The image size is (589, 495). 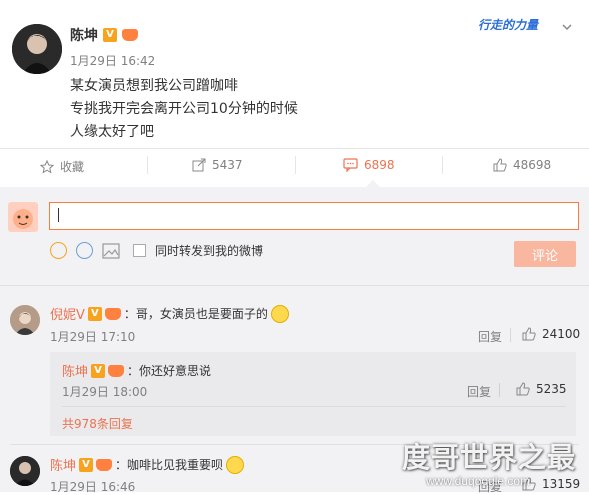 I want to click on comment-input, so click(x=314, y=216).